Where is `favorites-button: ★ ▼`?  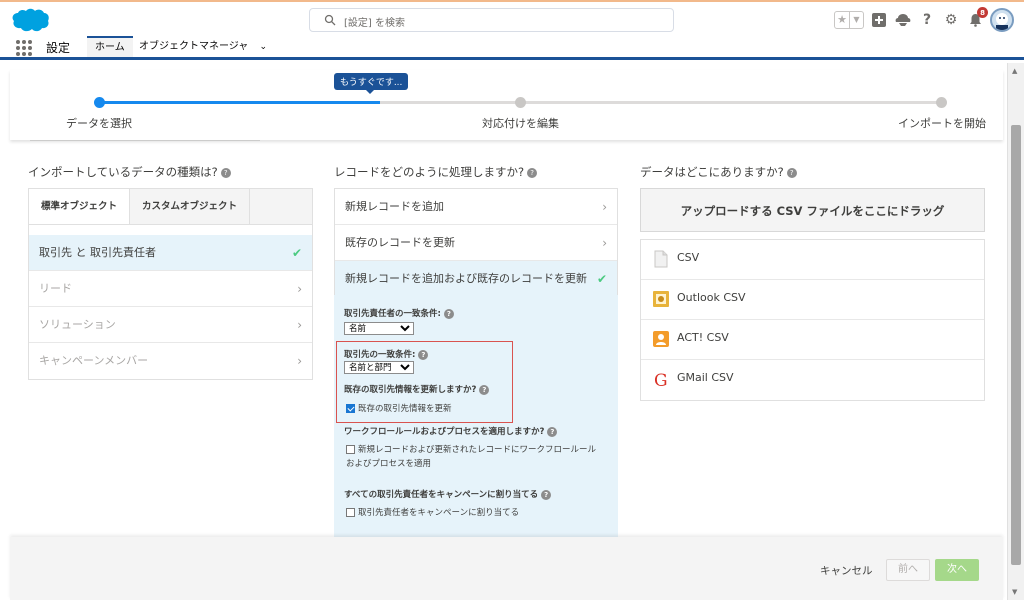 favorites-button: ★ ▼ is located at coordinates (849, 20).